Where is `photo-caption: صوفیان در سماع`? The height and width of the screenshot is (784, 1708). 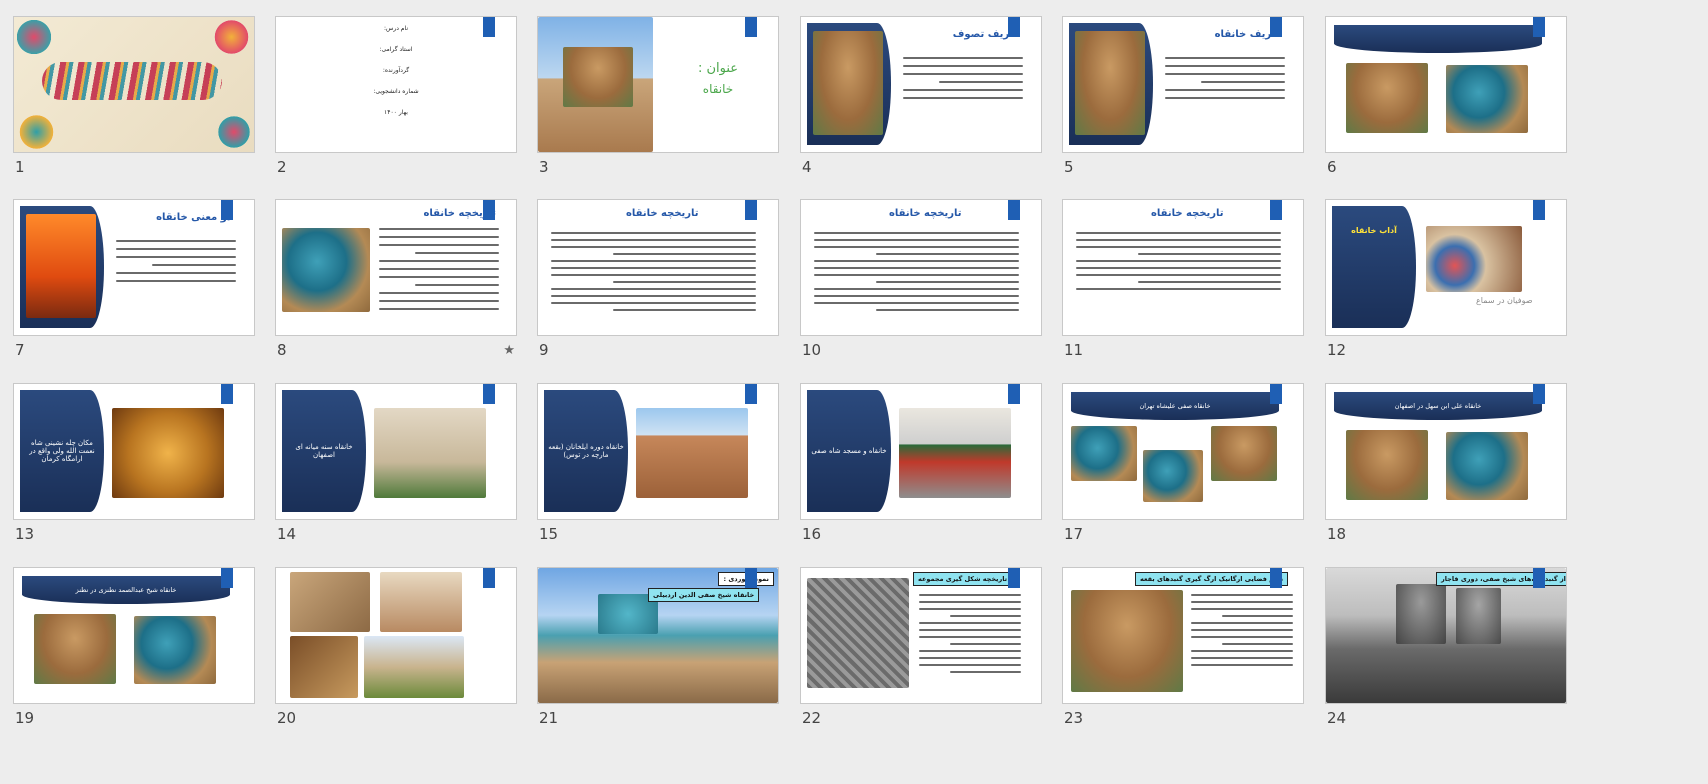
photo-caption: صوفیان در سماع is located at coordinates (1504, 300).